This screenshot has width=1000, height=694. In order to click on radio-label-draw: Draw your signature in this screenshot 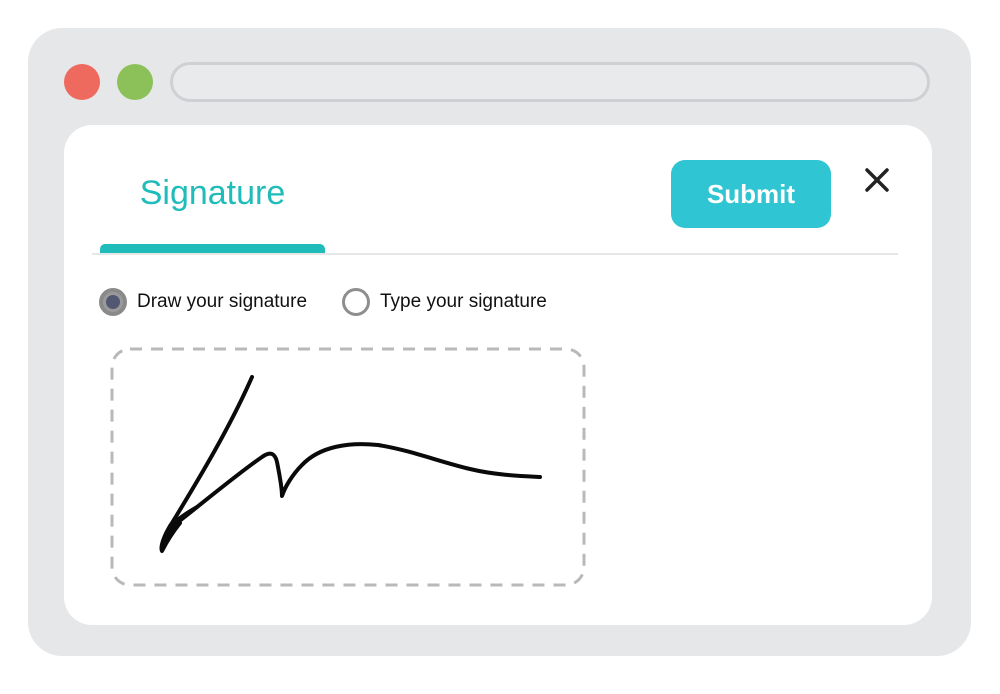, I will do `click(222, 301)`.